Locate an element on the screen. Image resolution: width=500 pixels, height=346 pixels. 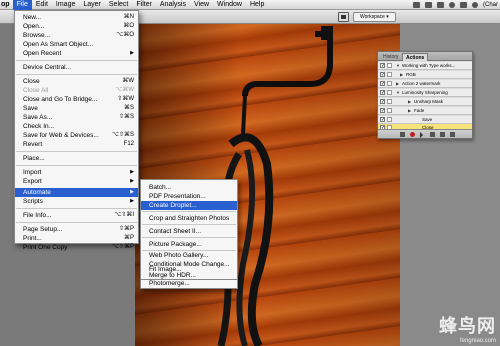
bluetooth-icon is located at coordinates (416, 5).